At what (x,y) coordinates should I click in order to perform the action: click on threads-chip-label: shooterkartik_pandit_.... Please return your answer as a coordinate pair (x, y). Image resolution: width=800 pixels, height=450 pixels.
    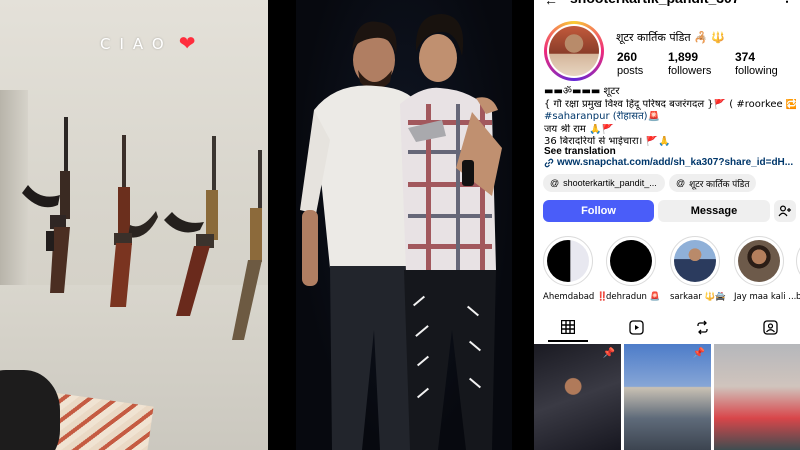
    Looking at the image, I should click on (610, 183).